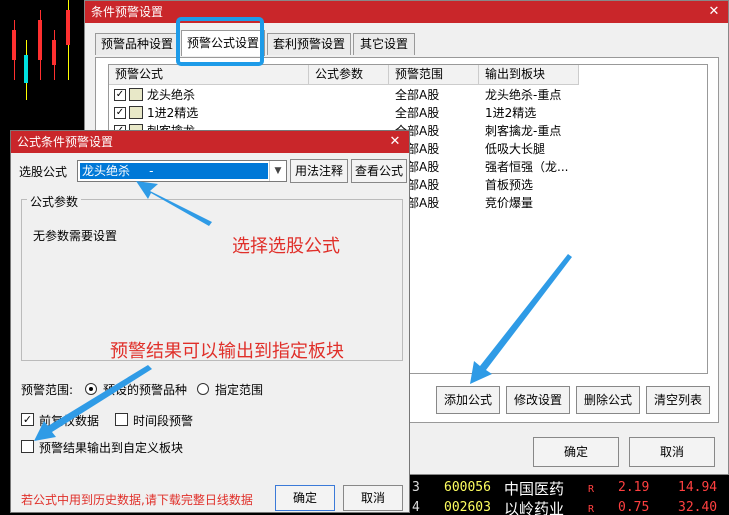 This screenshot has width=729, height=515. I want to click on arrow-to-output-checkbox, so click(93, 403).